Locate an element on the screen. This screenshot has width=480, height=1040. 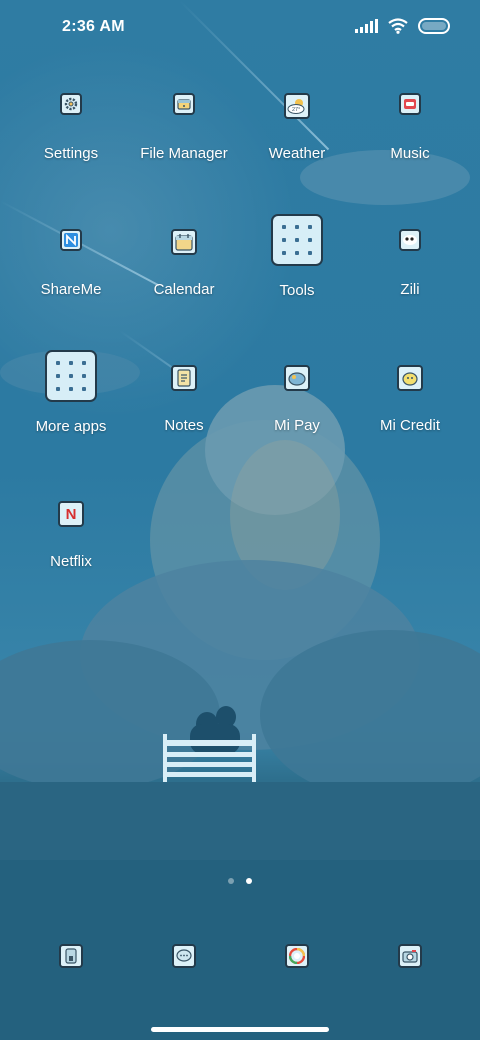
app-netflix: N Netflix is located at coordinates (71, 535).